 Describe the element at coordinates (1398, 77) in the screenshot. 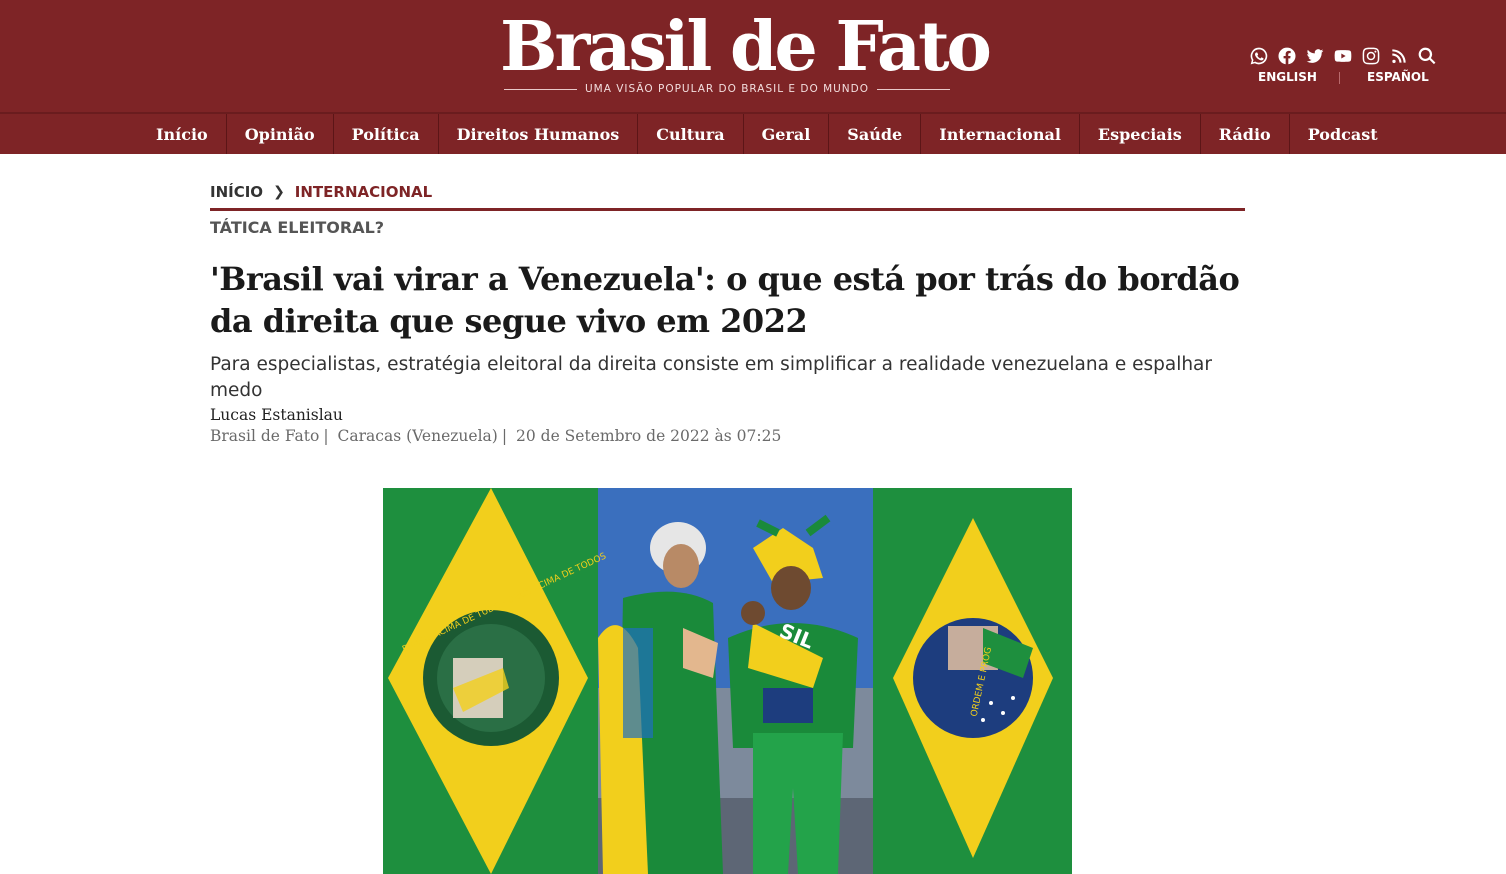

I see `language-spanish-link: ESPAÑOL` at that location.